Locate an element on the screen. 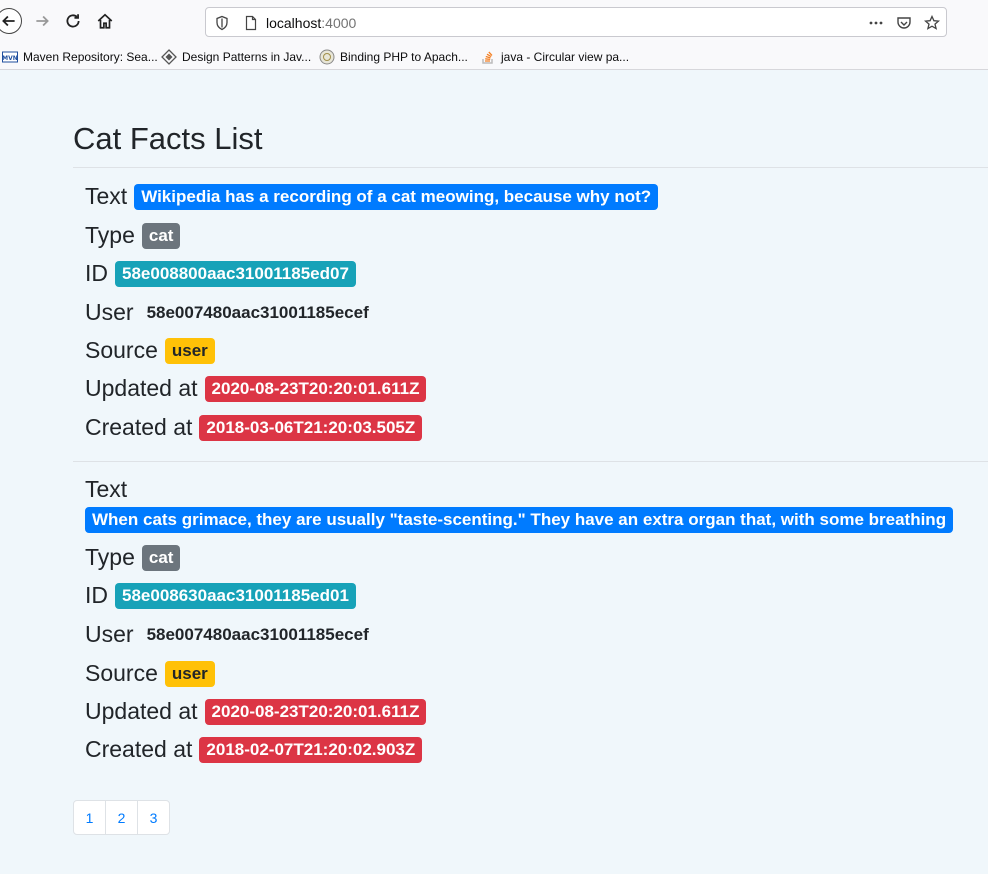 This screenshot has height=874, width=988. svg-text: MVN is located at coordinates (10, 58).